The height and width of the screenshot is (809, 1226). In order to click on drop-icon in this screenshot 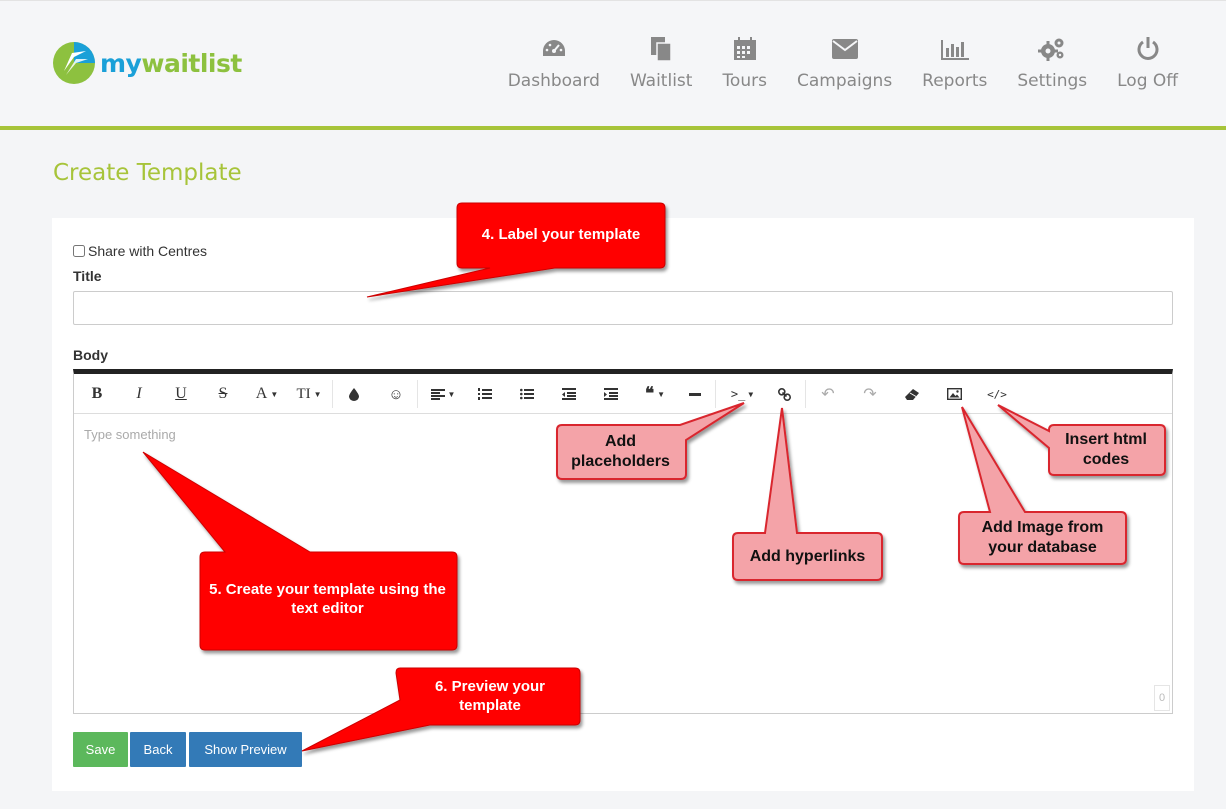, I will do `click(354, 394)`.